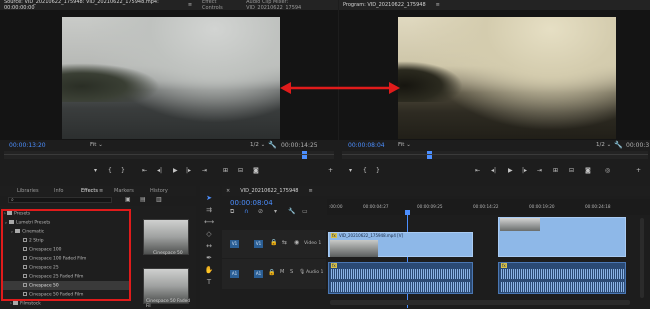 The image size is (650, 309). I want to click on sync-lock-icon: ⇆, so click(284, 242).